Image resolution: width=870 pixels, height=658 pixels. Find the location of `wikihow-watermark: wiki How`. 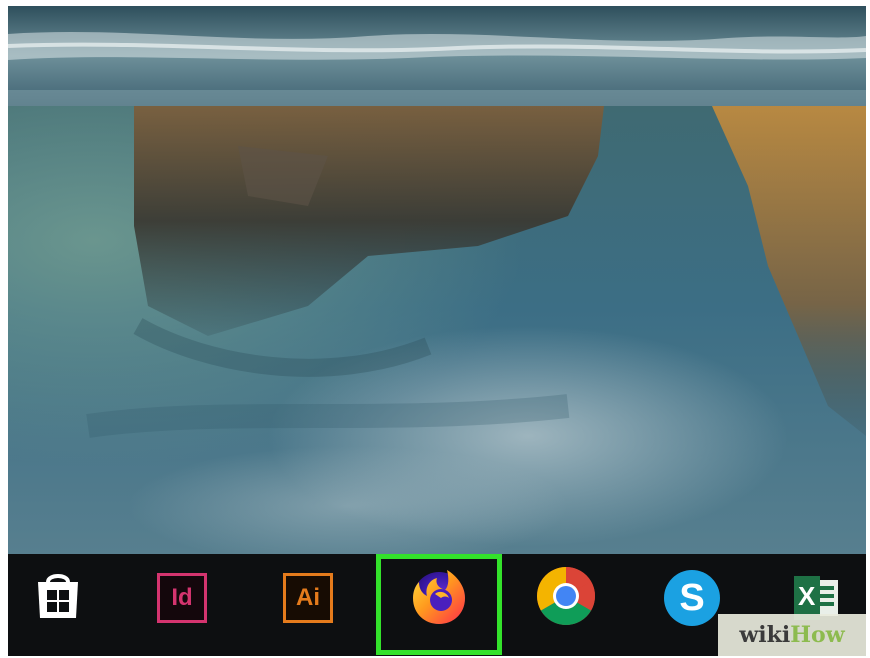

wikihow-watermark: wiki How is located at coordinates (792, 635).